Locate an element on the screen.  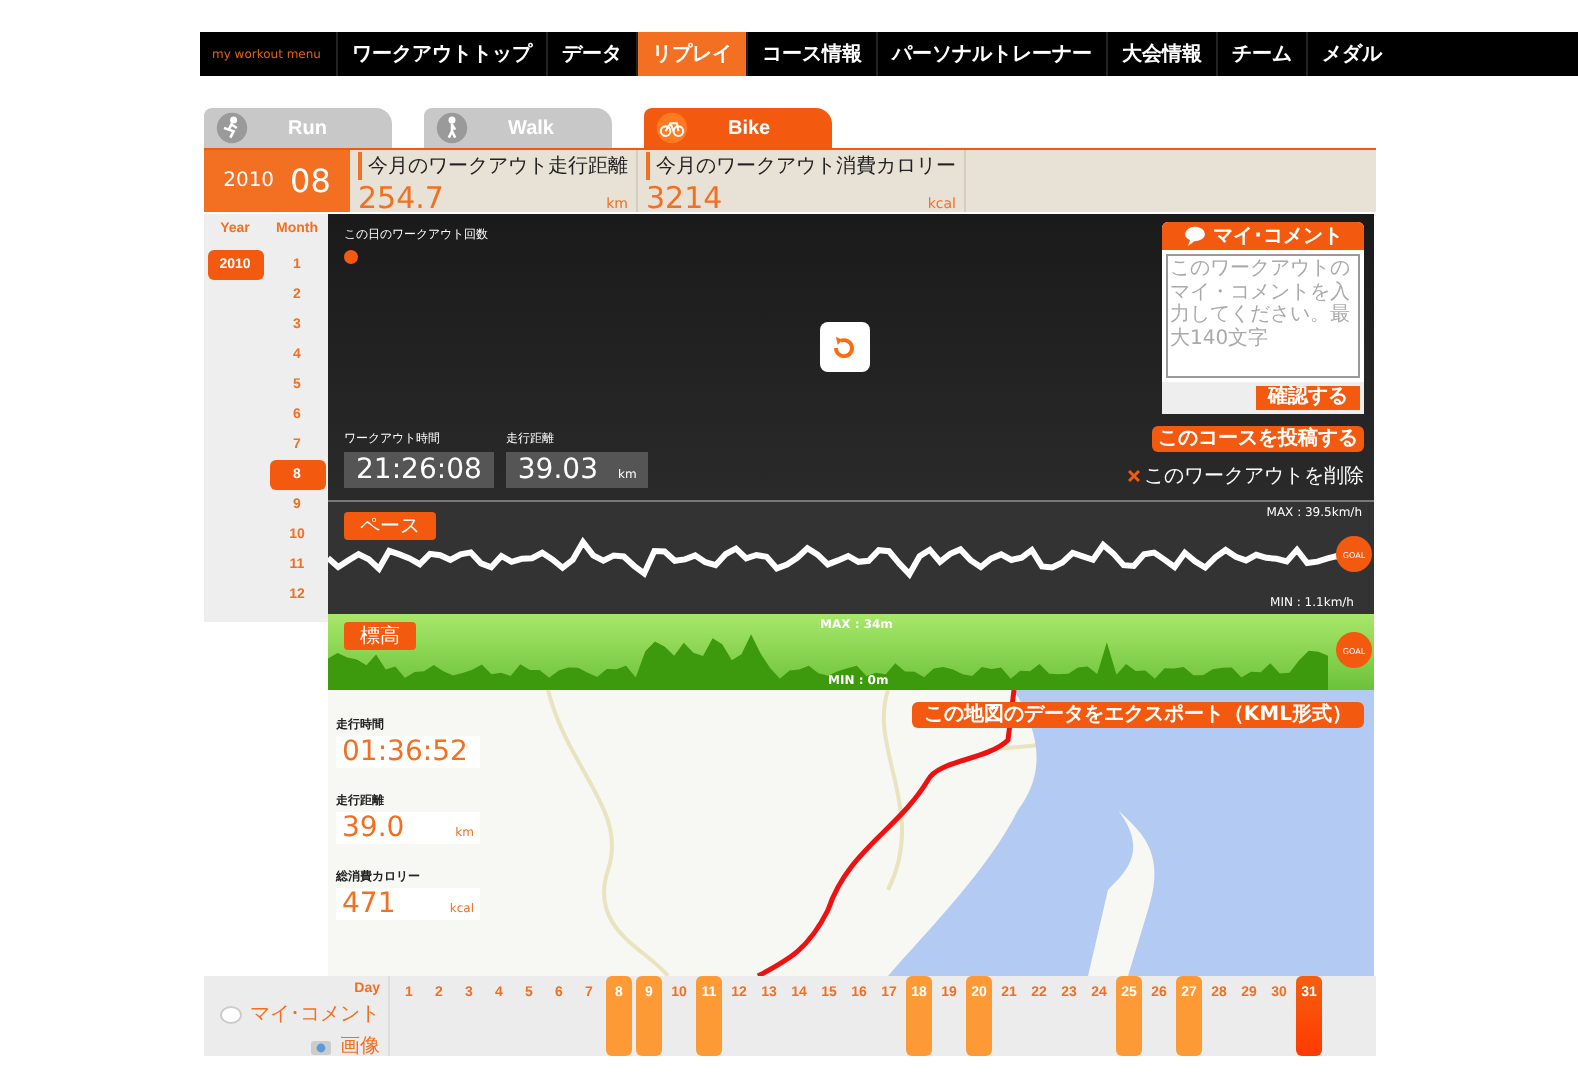
delete-workout-link: このワークアウトを削除 is located at coordinates (1246, 476).